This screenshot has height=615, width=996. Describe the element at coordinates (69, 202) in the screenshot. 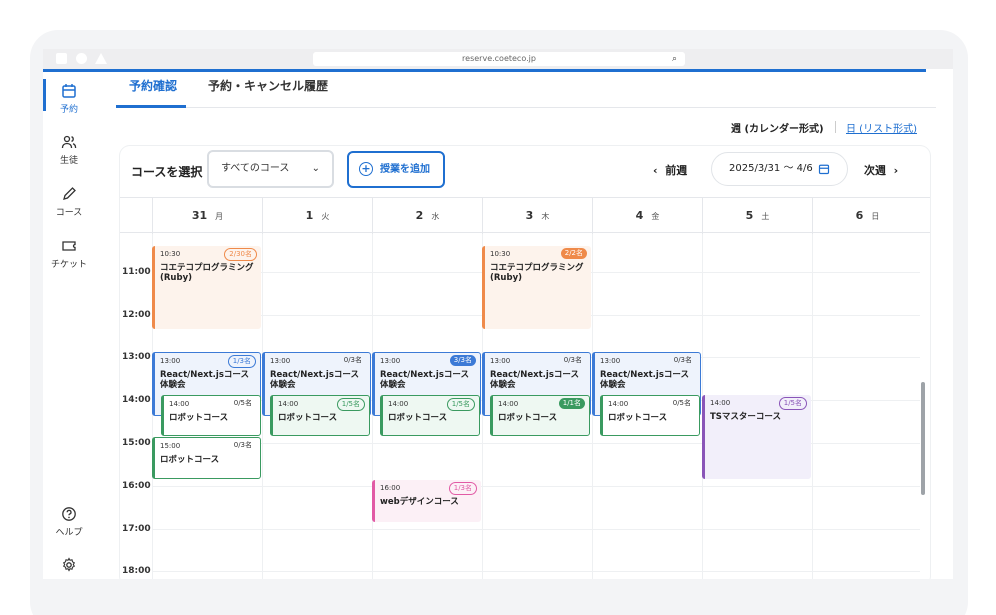

I see `sidebar-item-courses: コース` at that location.